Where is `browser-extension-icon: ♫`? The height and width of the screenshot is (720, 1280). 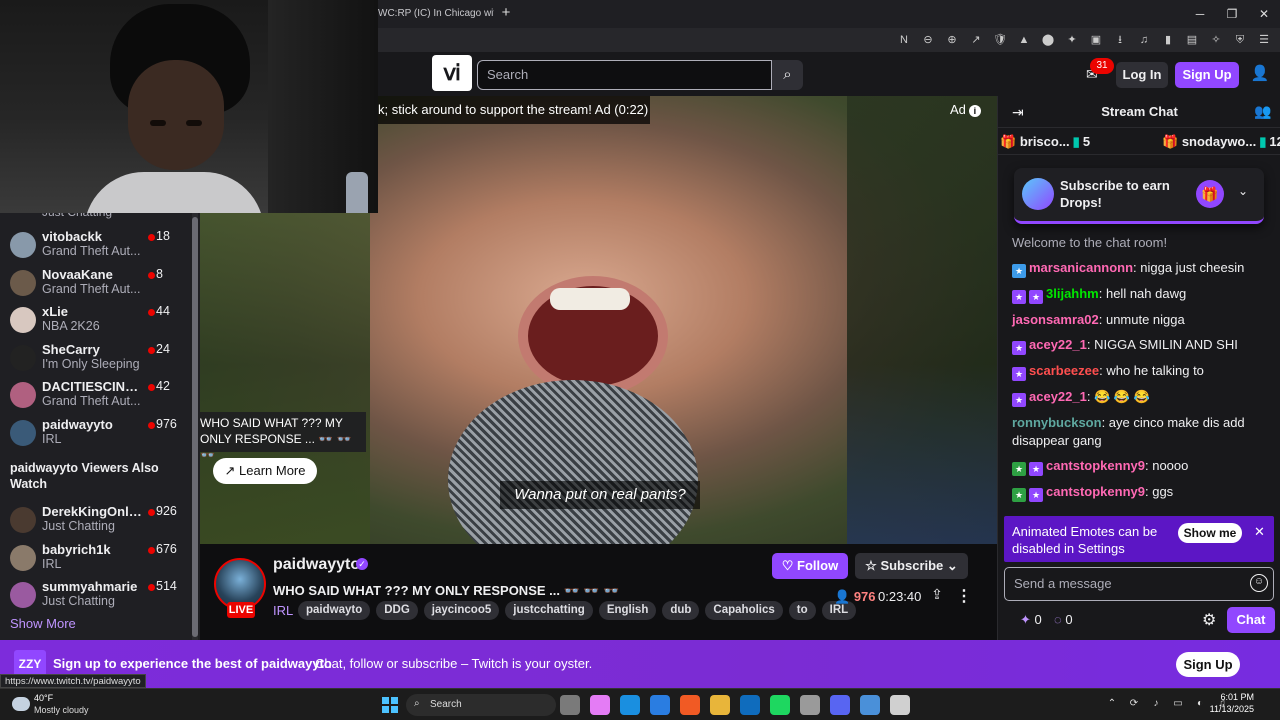 browser-extension-icon: ♫ is located at coordinates (1144, 40).